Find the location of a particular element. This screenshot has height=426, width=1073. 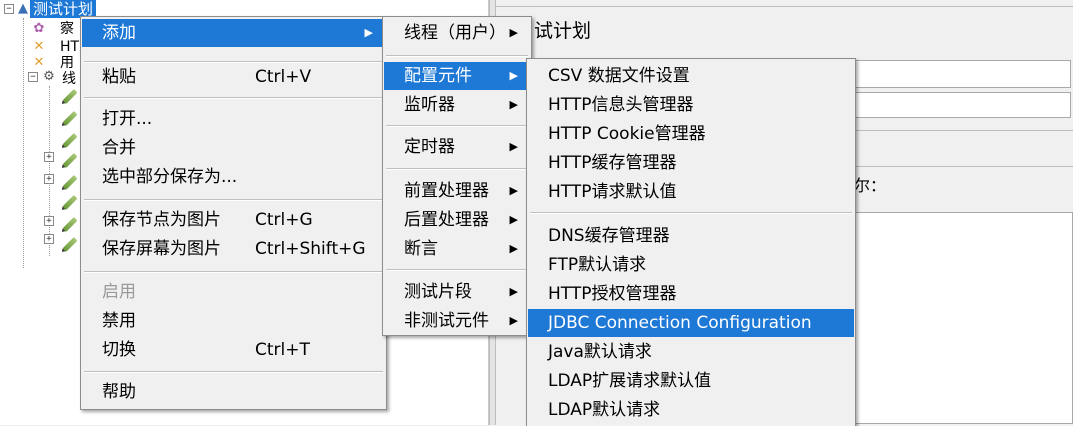

menu-item-merge: 合并 is located at coordinates (233, 148).